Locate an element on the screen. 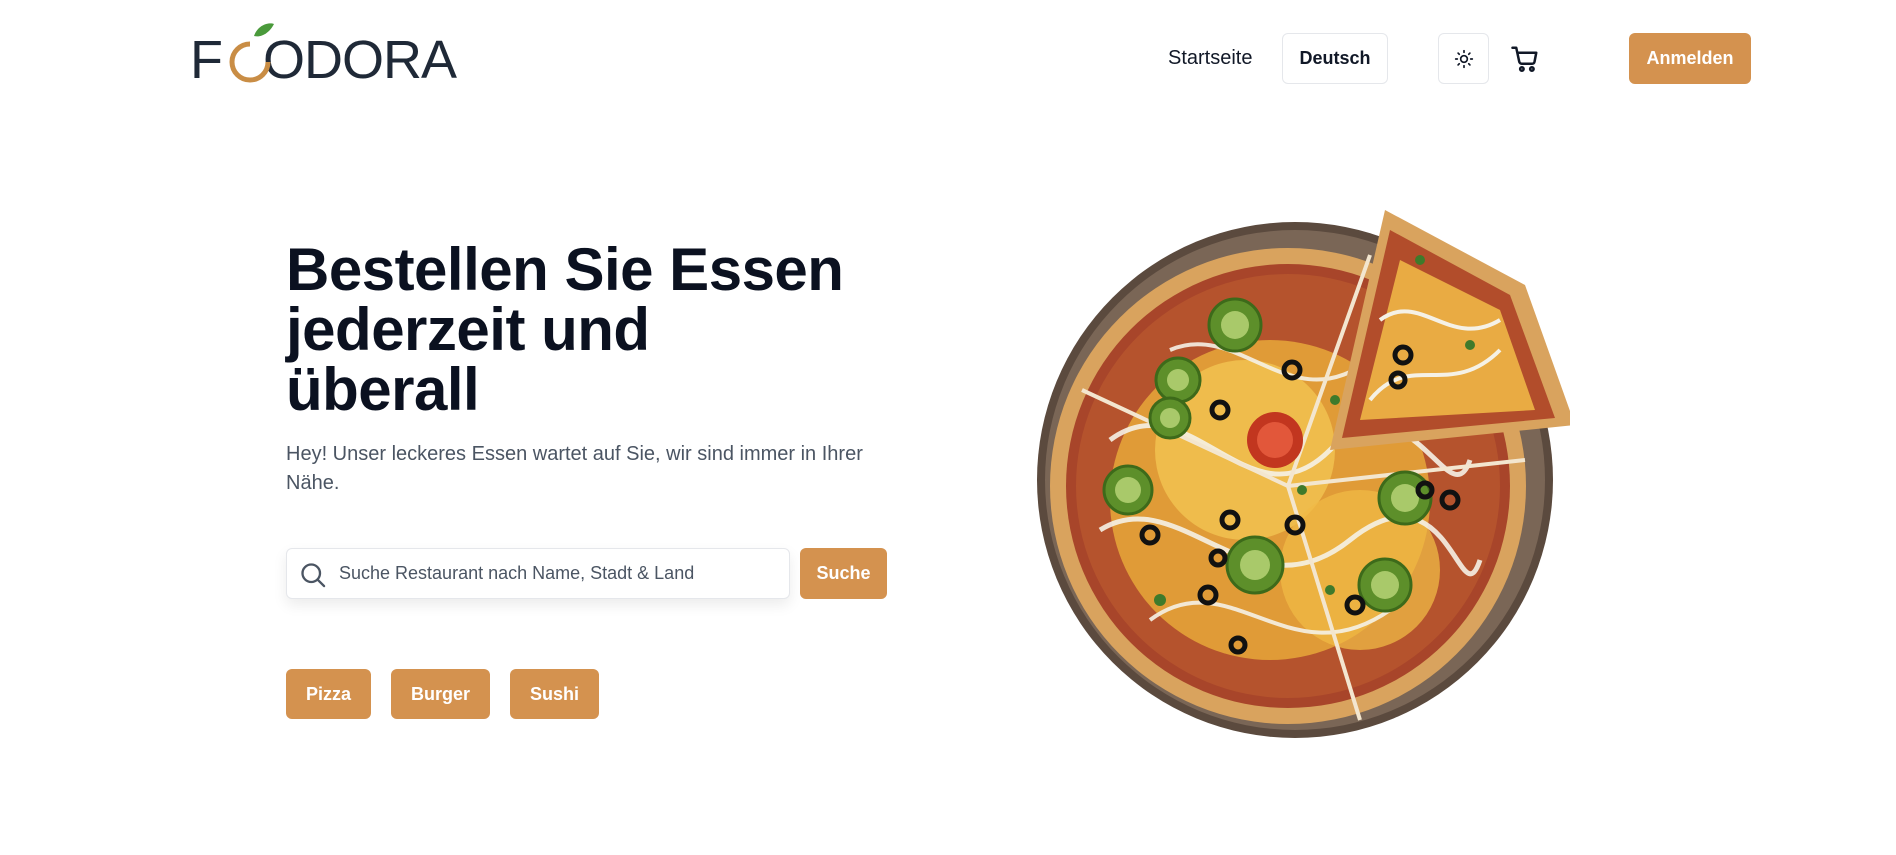  search-box is located at coordinates (538, 573).